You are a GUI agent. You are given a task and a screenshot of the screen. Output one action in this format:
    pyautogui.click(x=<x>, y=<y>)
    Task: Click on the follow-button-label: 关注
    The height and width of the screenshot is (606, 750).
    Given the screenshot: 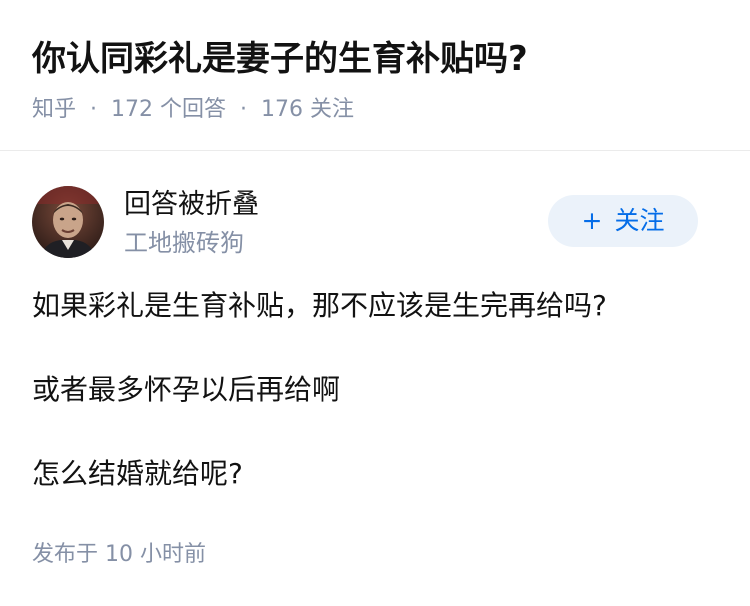 What is the action you would take?
    pyautogui.click(x=639, y=220)
    